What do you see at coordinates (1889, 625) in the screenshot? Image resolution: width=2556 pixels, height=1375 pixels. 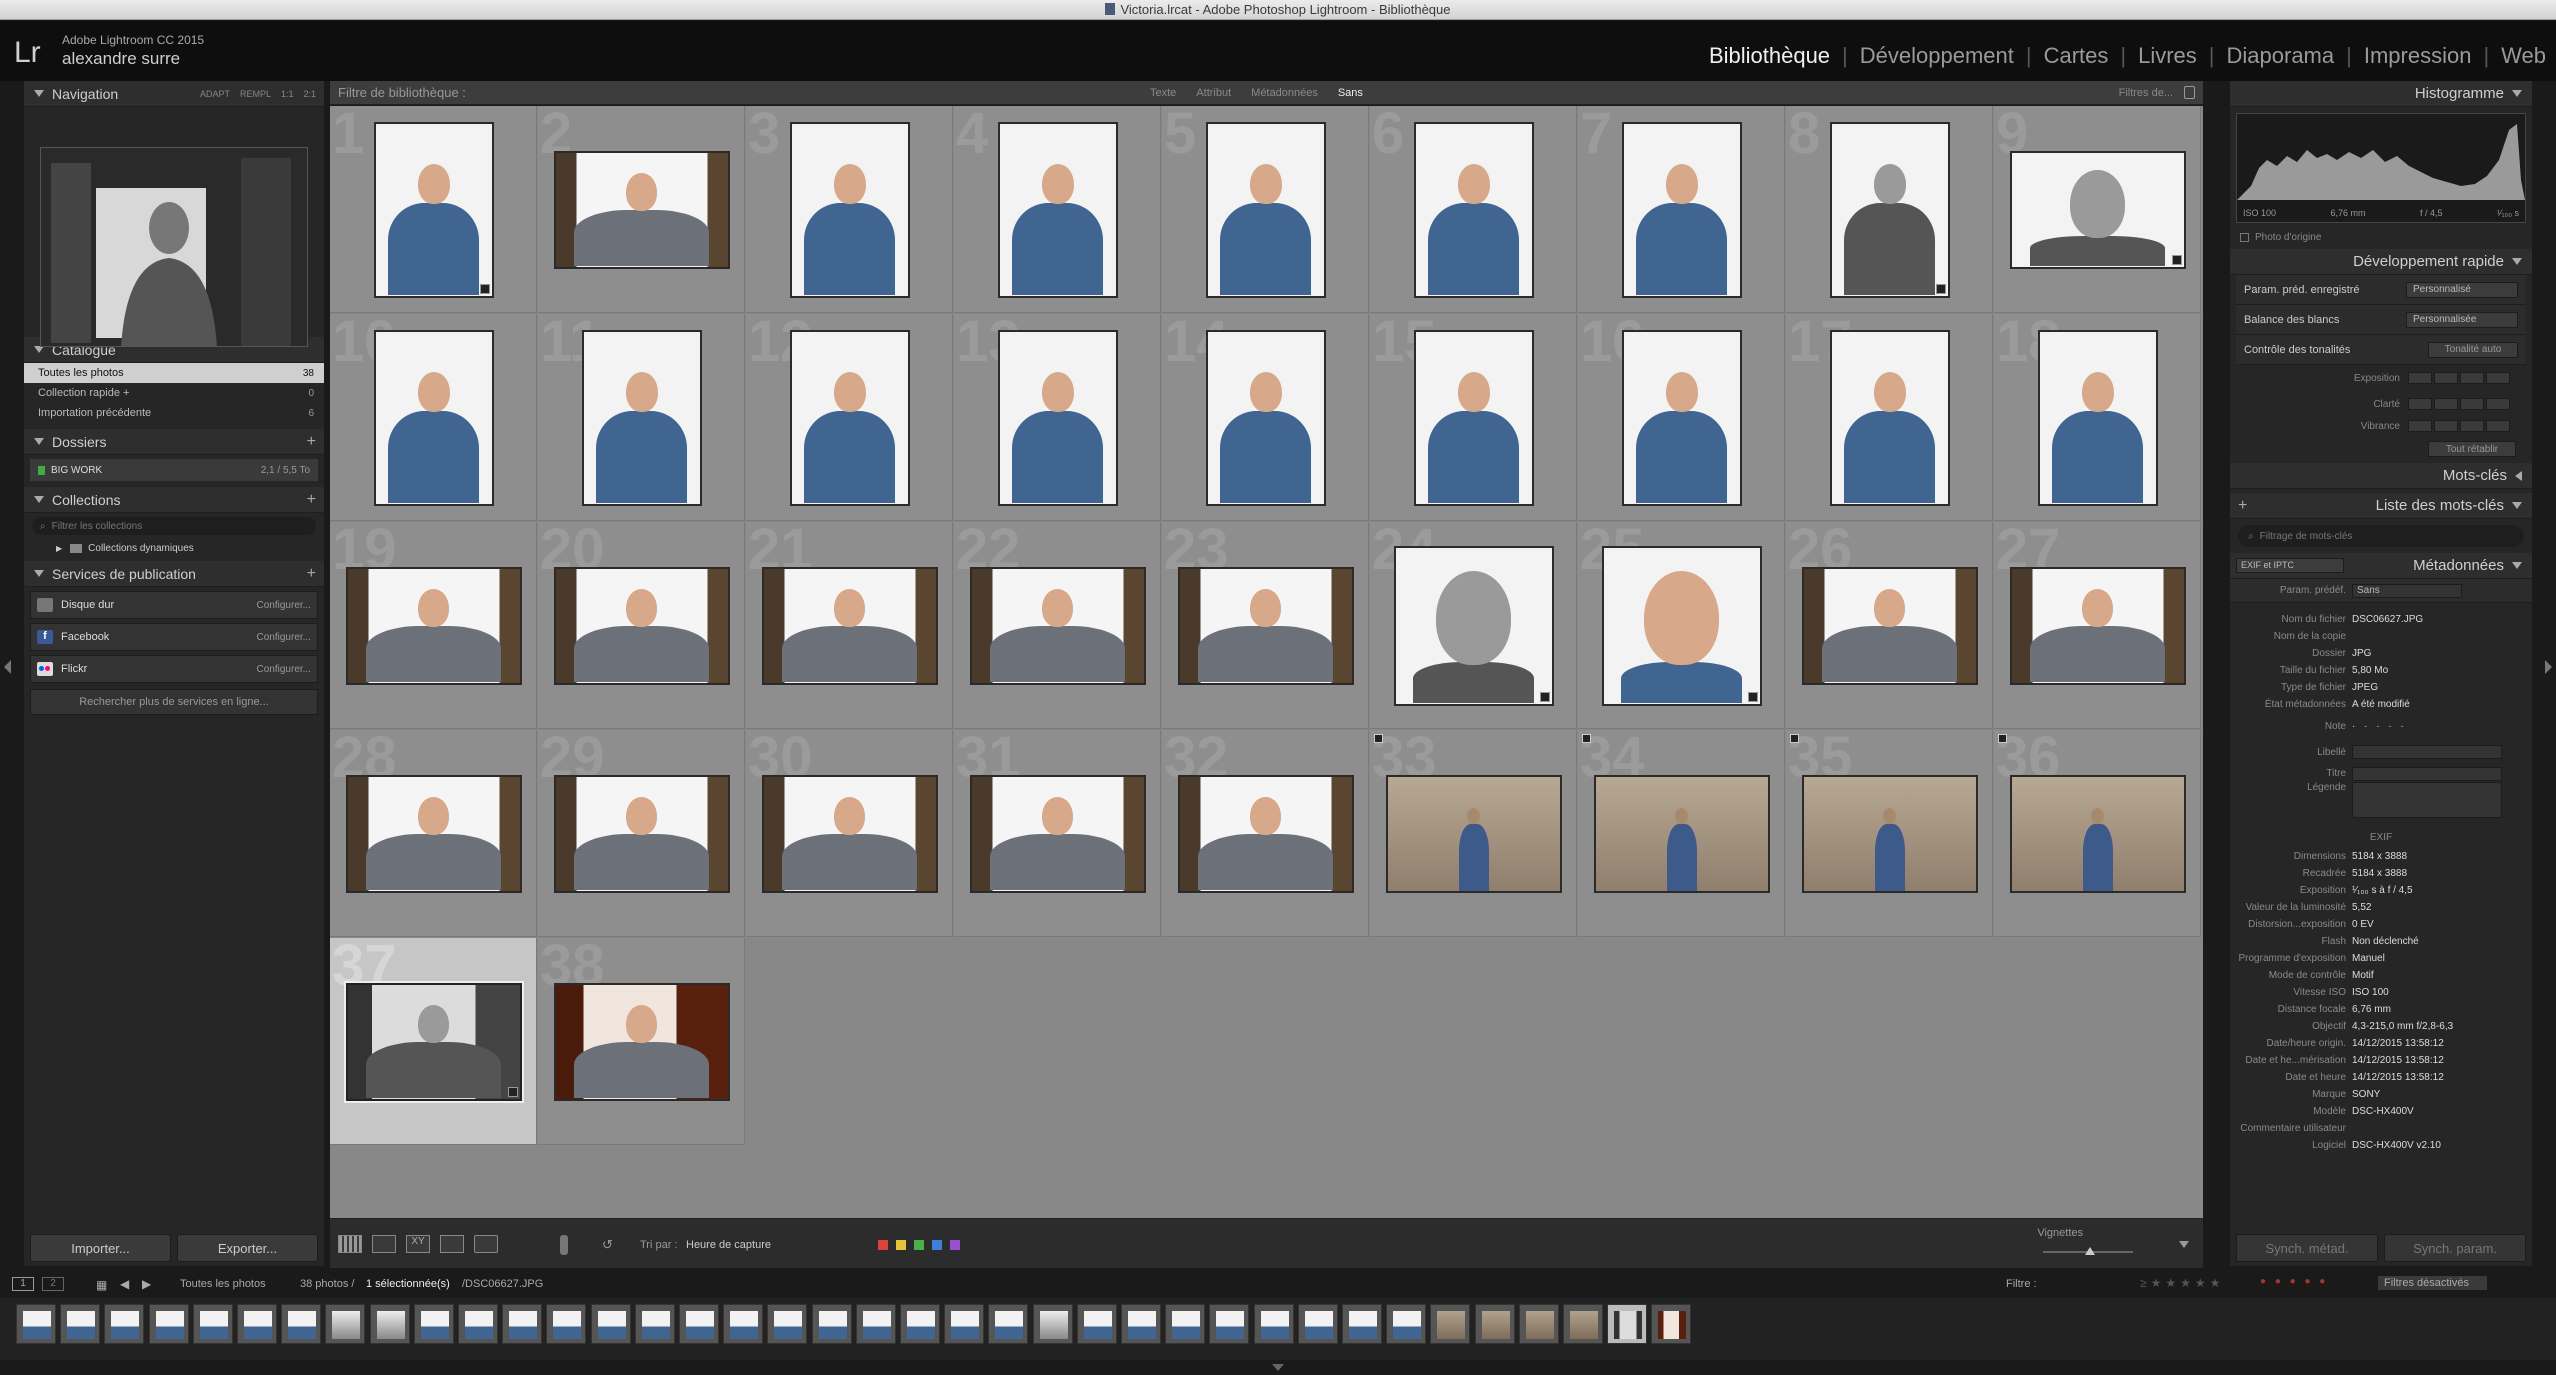 I see `grid-cell: 26` at bounding box center [1889, 625].